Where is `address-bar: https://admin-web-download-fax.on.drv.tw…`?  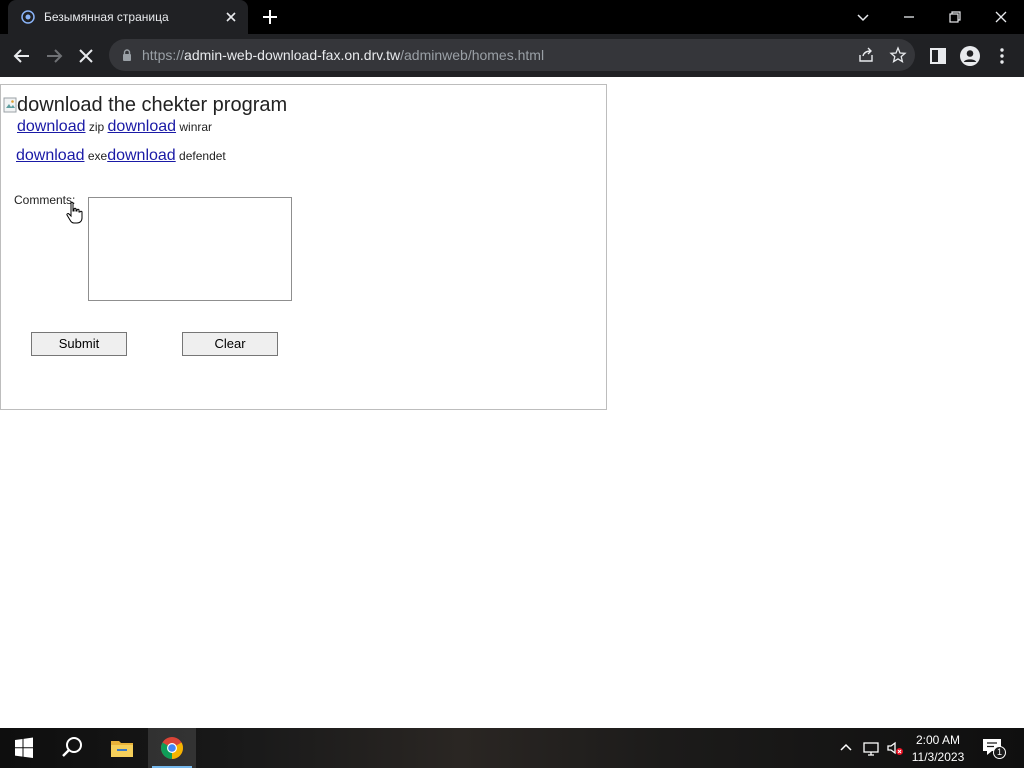
address-bar: https://admin-web-download-fax.on.drv.tw… is located at coordinates (512, 55).